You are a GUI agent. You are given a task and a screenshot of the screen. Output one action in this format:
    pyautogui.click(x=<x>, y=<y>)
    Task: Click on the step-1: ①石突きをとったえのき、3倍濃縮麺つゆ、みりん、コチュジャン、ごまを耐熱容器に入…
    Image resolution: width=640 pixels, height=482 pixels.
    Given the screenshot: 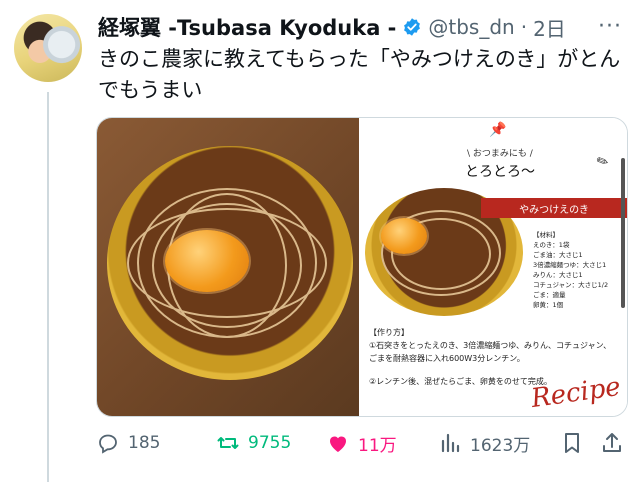 What is the action you would take?
    pyautogui.click(x=490, y=352)
    